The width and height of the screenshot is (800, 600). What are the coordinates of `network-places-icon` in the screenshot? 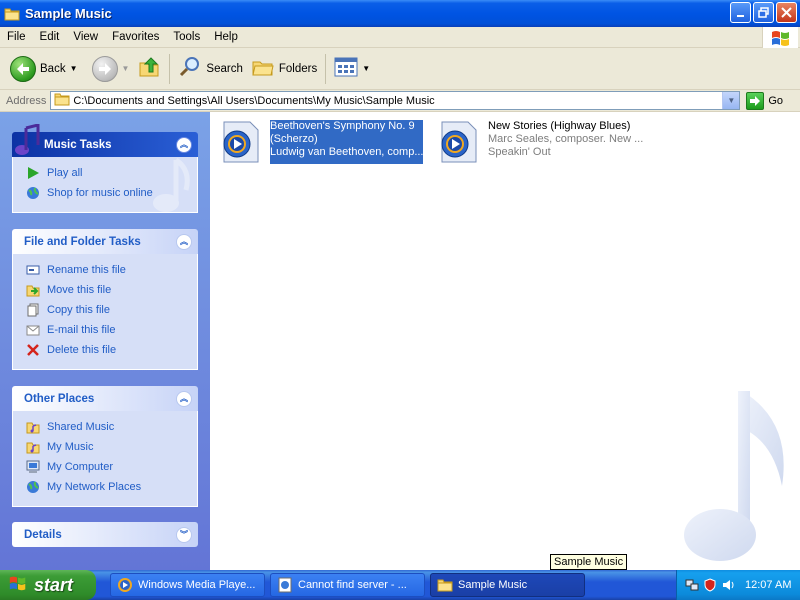 It's located at (33, 487).